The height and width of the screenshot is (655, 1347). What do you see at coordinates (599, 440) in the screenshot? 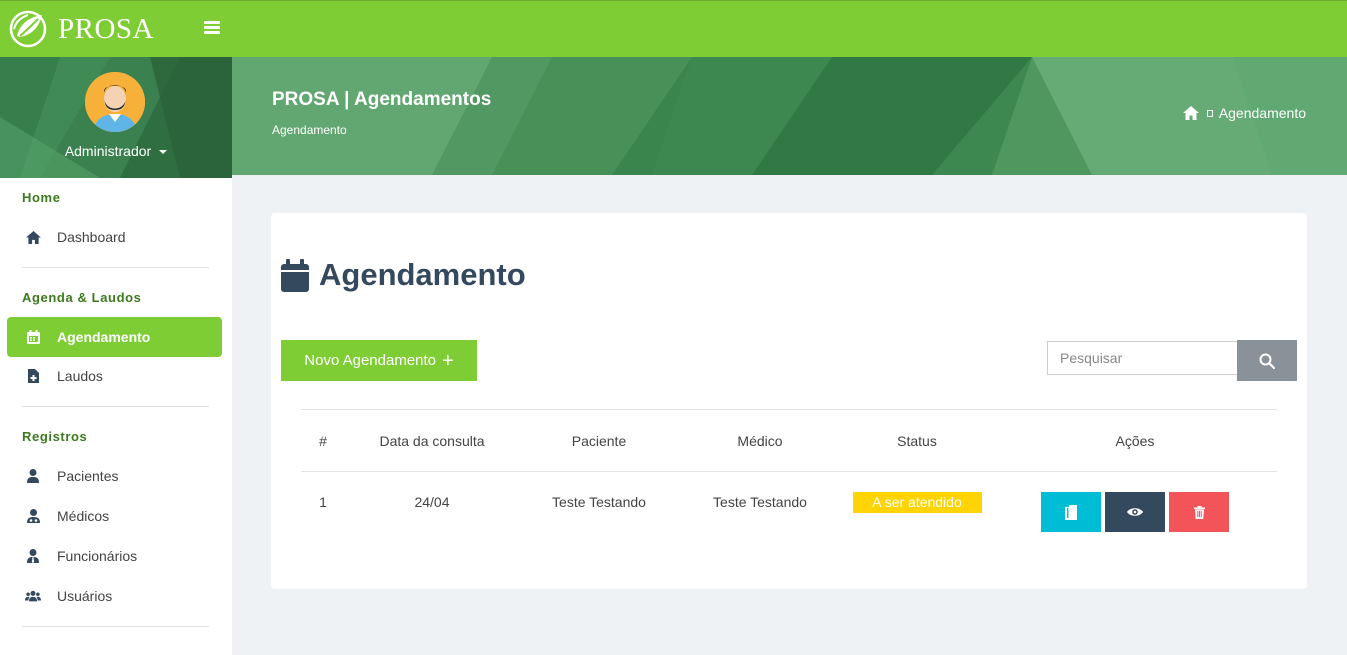
I see `column-header-patient: Paciente` at bounding box center [599, 440].